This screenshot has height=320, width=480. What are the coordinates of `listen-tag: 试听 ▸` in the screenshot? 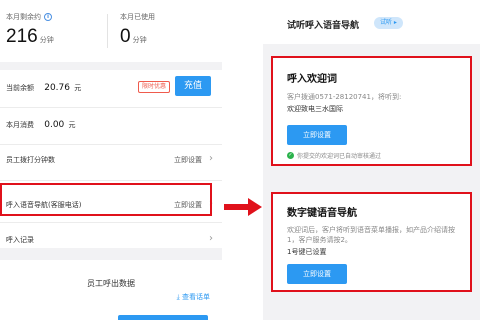 It's located at (388, 23).